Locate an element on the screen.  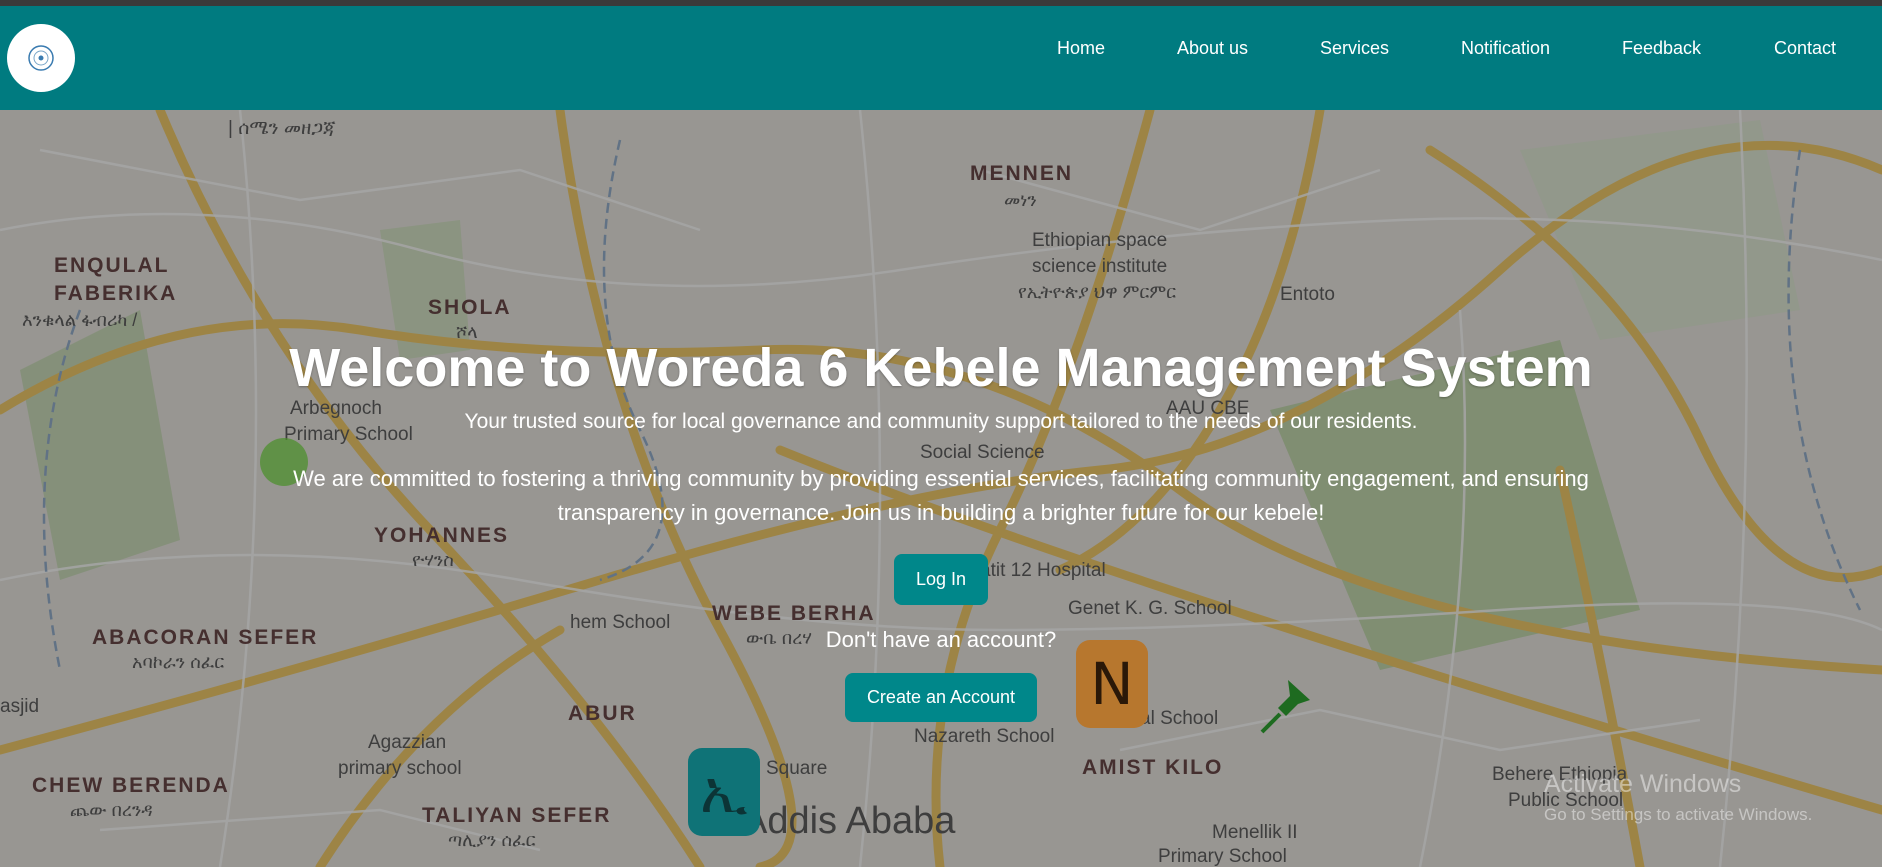
emblem-icon is located at coordinates (41, 58).